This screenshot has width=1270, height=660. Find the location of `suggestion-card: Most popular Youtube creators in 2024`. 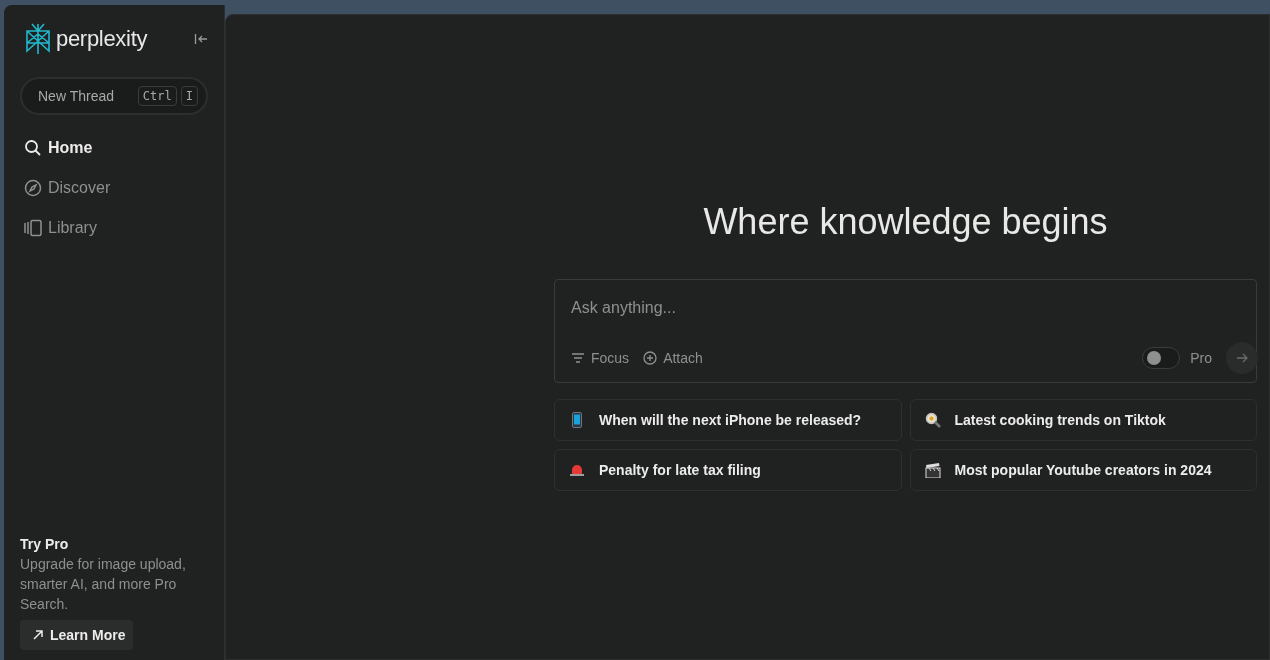

suggestion-card: Most popular Youtube creators in 2024 is located at coordinates (1083, 470).